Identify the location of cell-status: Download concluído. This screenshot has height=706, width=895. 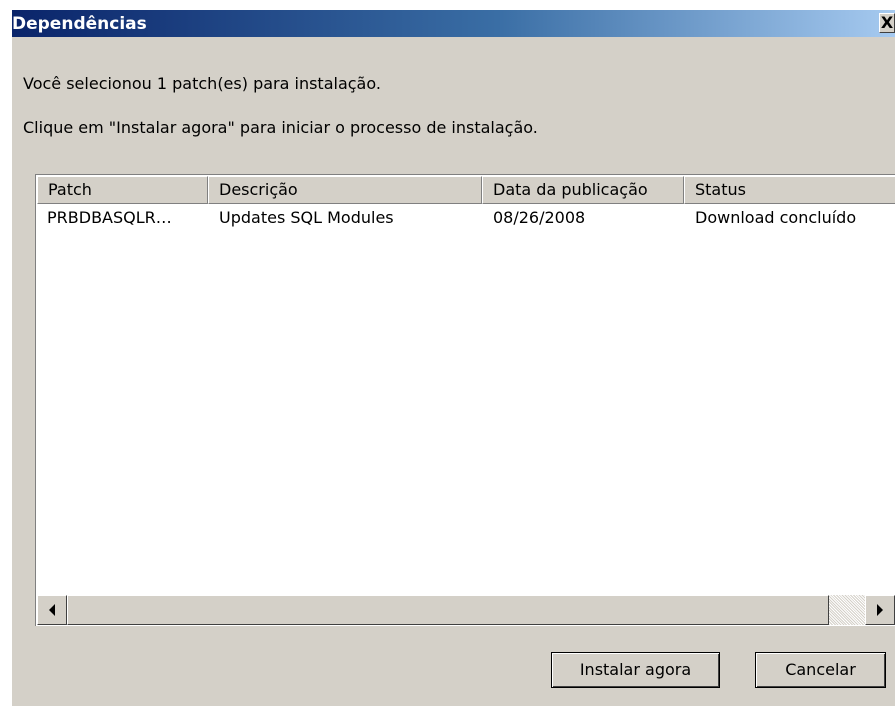
(776, 217).